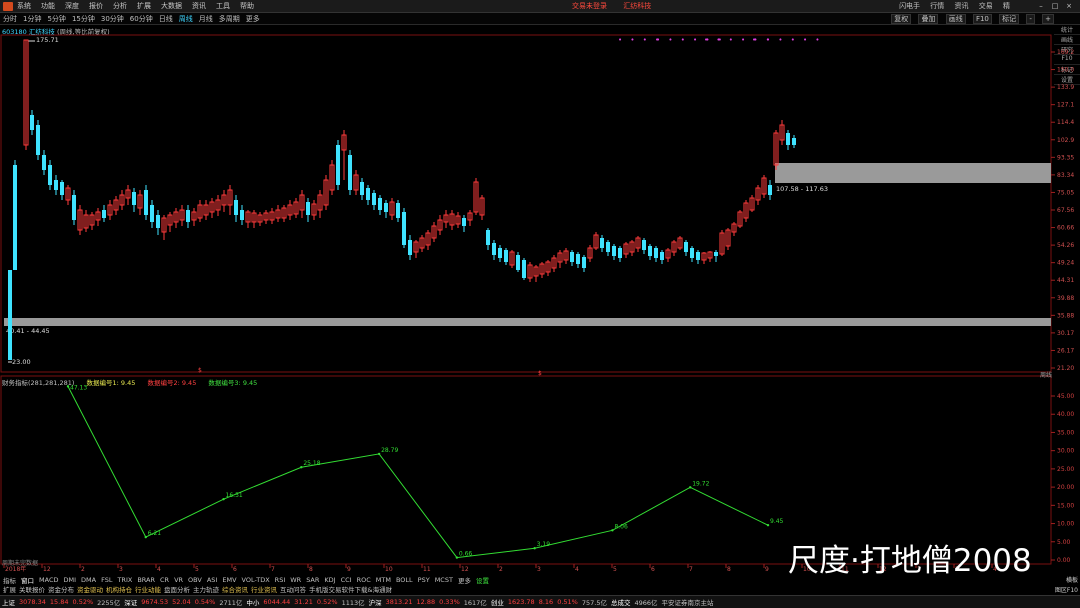 This screenshot has height=608, width=1080. What do you see at coordinates (311, 463) in the screenshot?
I see `indicator-point-label: 25.18` at bounding box center [311, 463].